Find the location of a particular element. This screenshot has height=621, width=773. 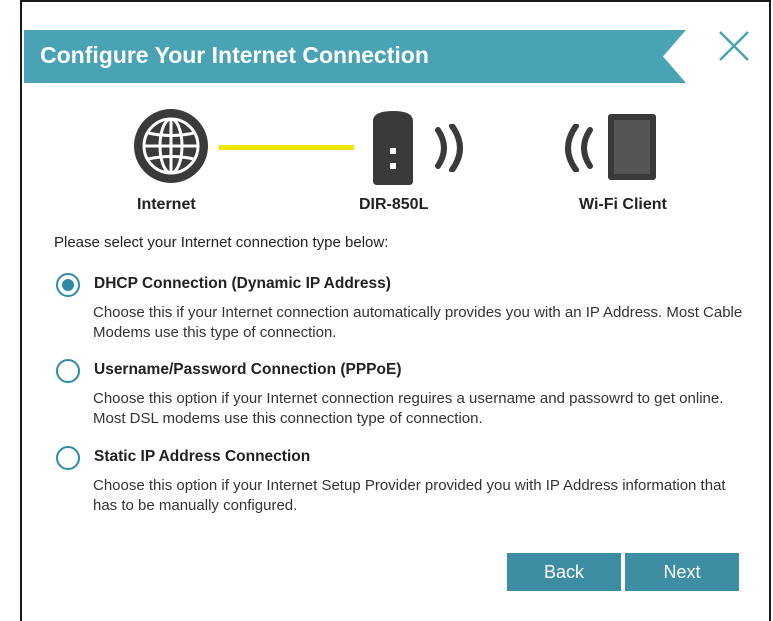

link-line is located at coordinates (286, 147).